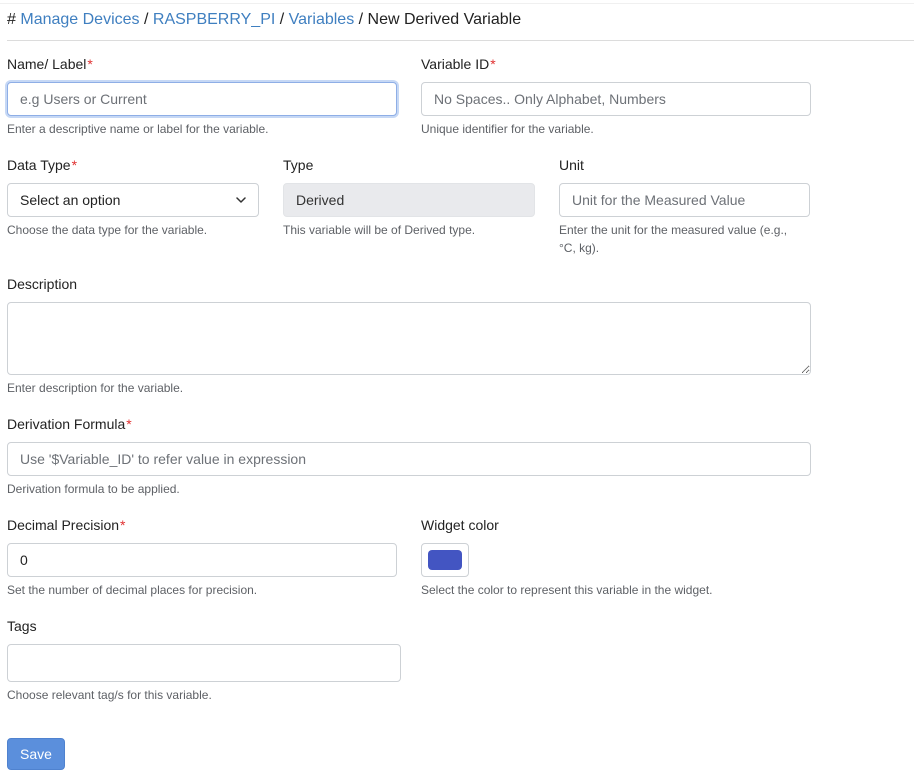 This screenshot has width=914, height=781. What do you see at coordinates (298, 165) in the screenshot?
I see `type-label: Type` at bounding box center [298, 165].